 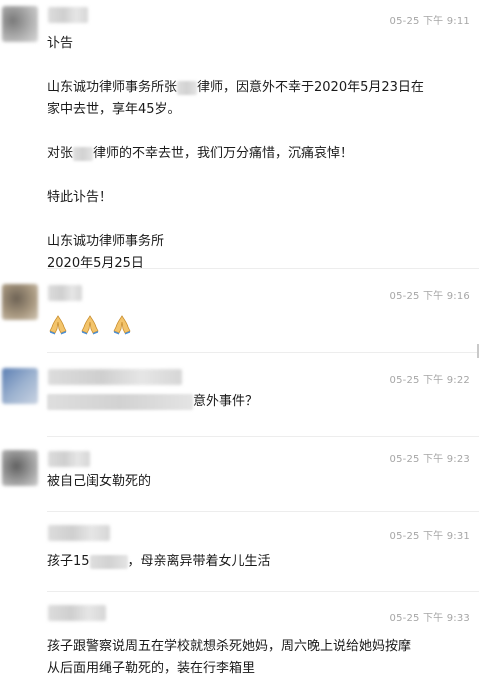 I want to click on notice-signature: 山东诚功律师事务所, so click(x=106, y=241).